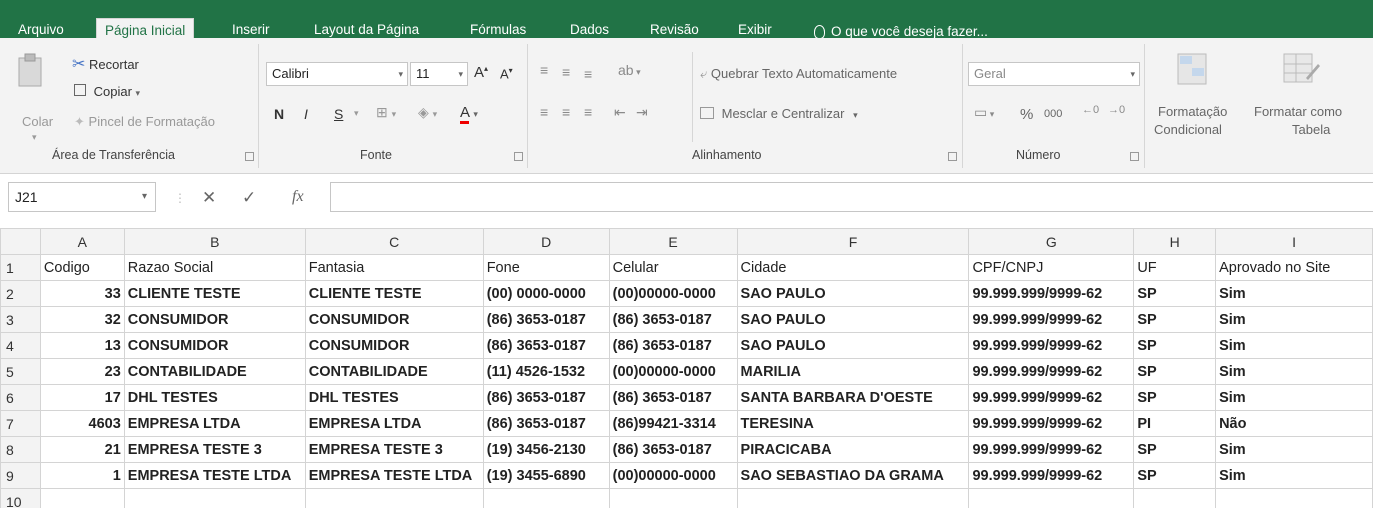  Describe the element at coordinates (82, 371) in the screenshot. I see `cell-a5: 23` at that location.